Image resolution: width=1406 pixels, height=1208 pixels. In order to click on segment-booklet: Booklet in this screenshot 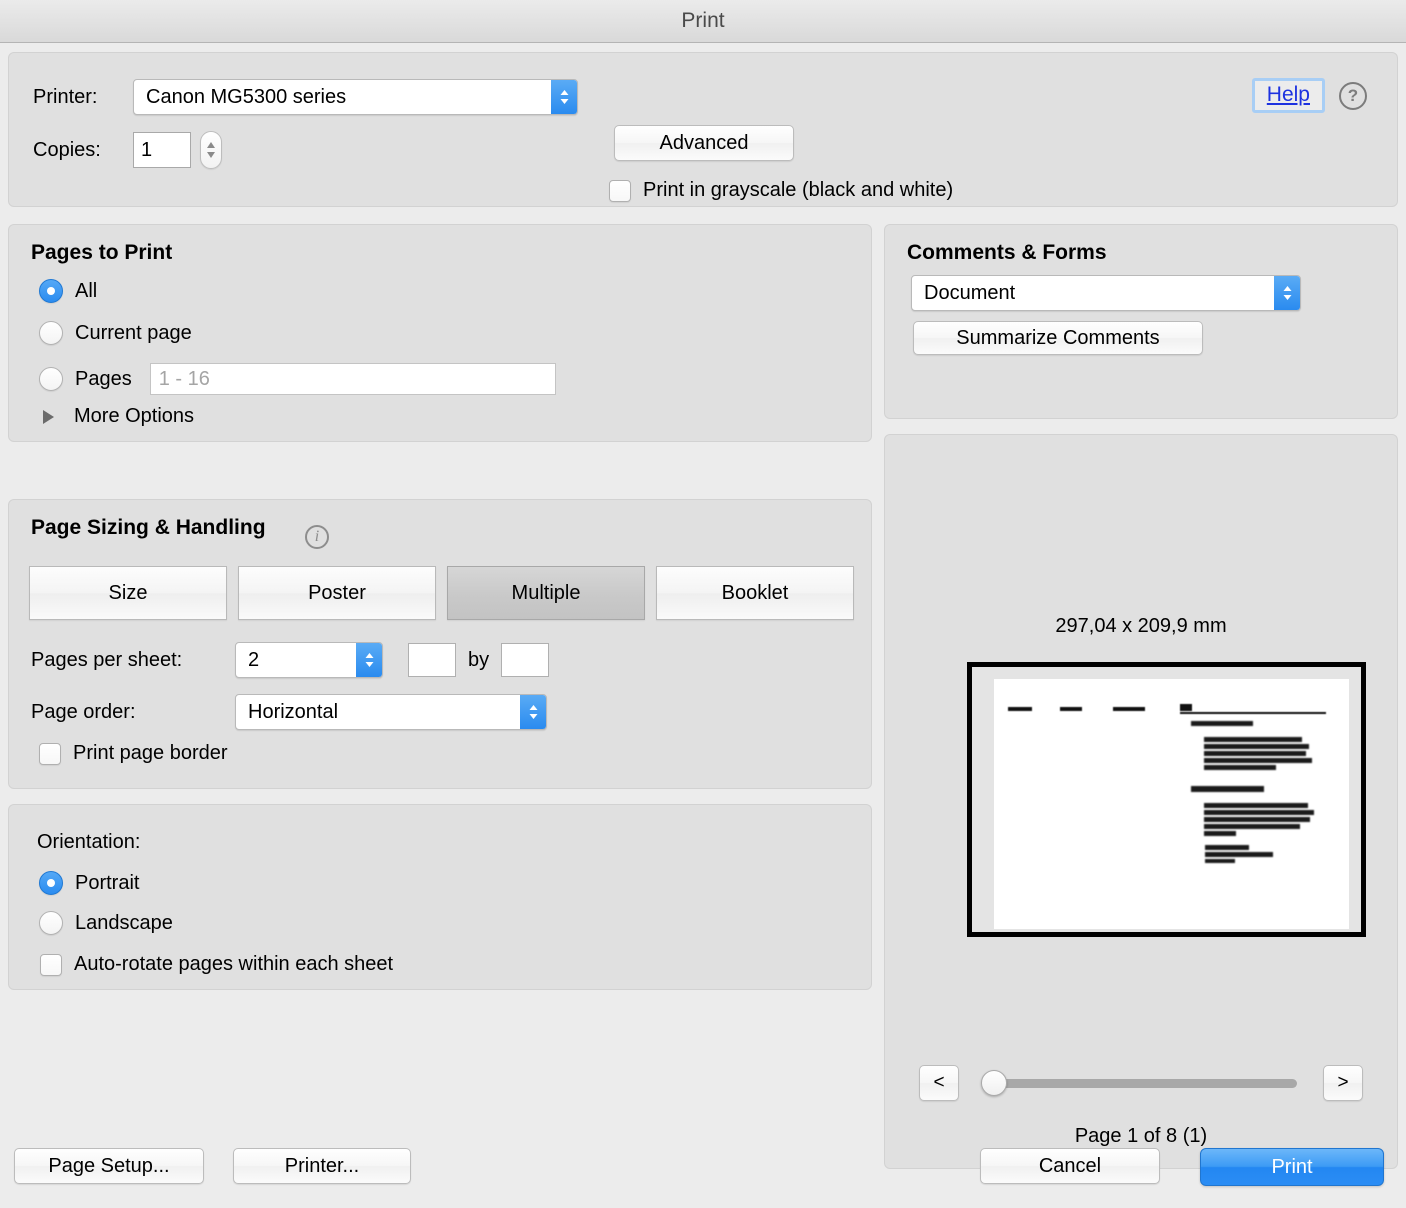, I will do `click(755, 593)`.